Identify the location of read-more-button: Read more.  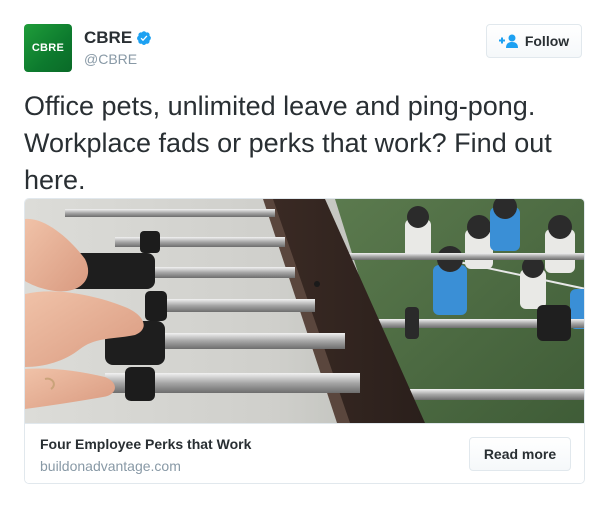
(520, 454).